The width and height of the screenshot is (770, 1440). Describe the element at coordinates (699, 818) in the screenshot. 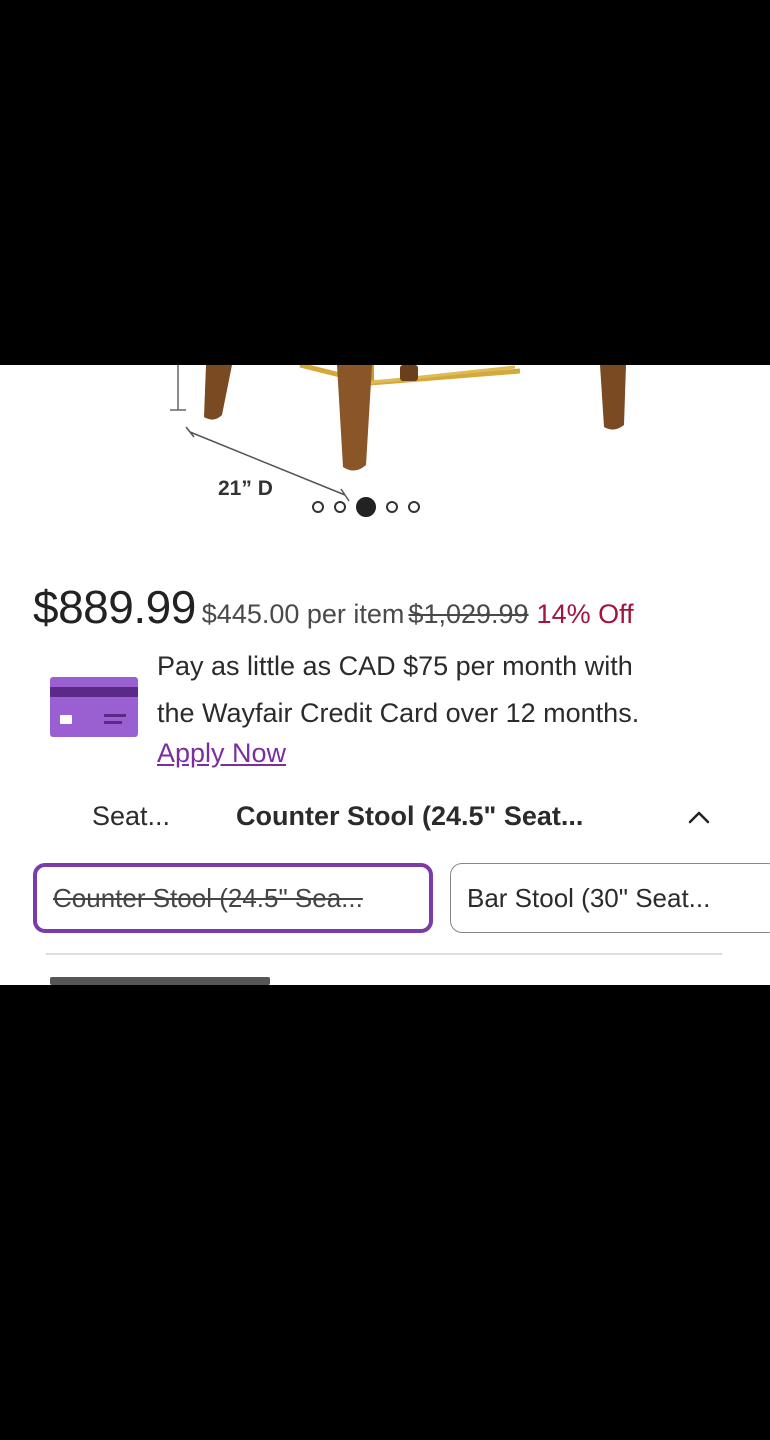

I see `chevron-up-icon` at that location.